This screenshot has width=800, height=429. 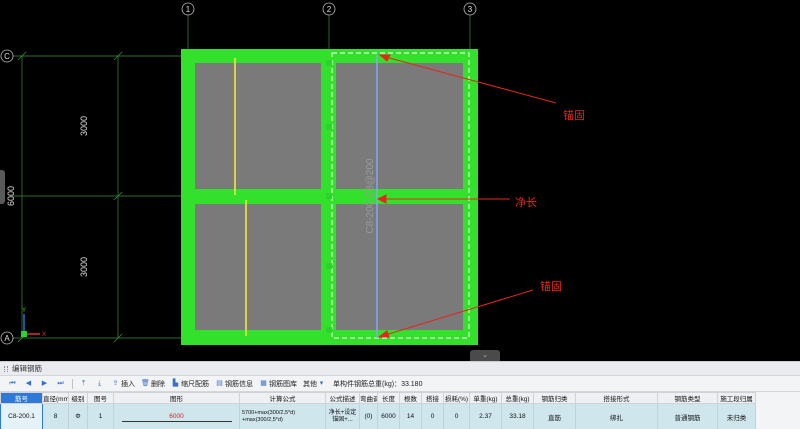 I want to click on rebar-library-button: ▦ 钢筋图库, so click(x=278, y=384).